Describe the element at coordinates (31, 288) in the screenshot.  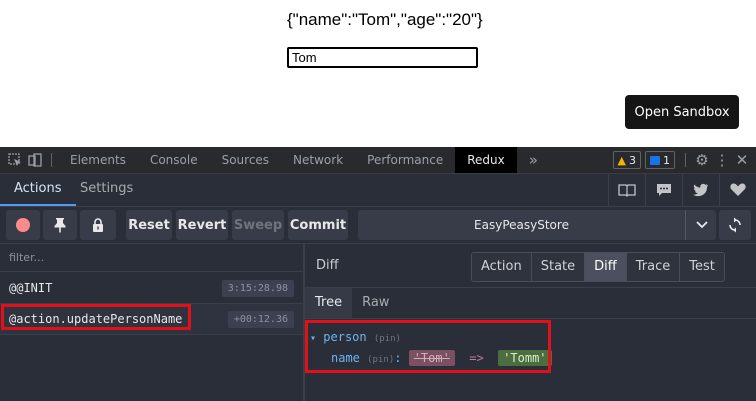
I see `action-name: @@INIT` at that location.